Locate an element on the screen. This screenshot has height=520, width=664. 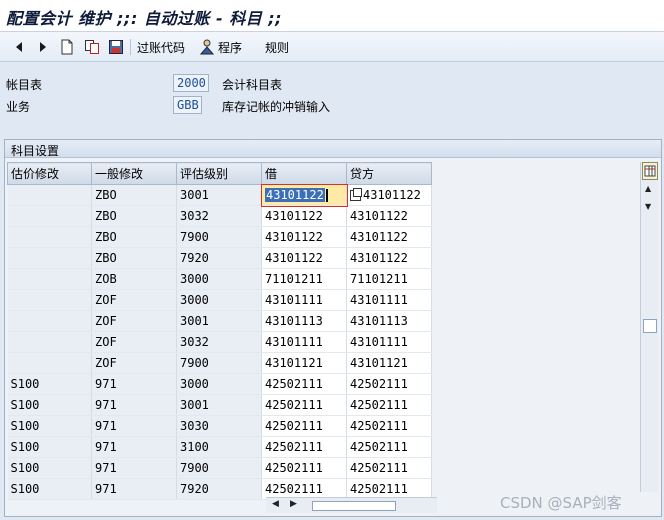
column-header-valuation-class: 评估级别 is located at coordinates (219, 173).